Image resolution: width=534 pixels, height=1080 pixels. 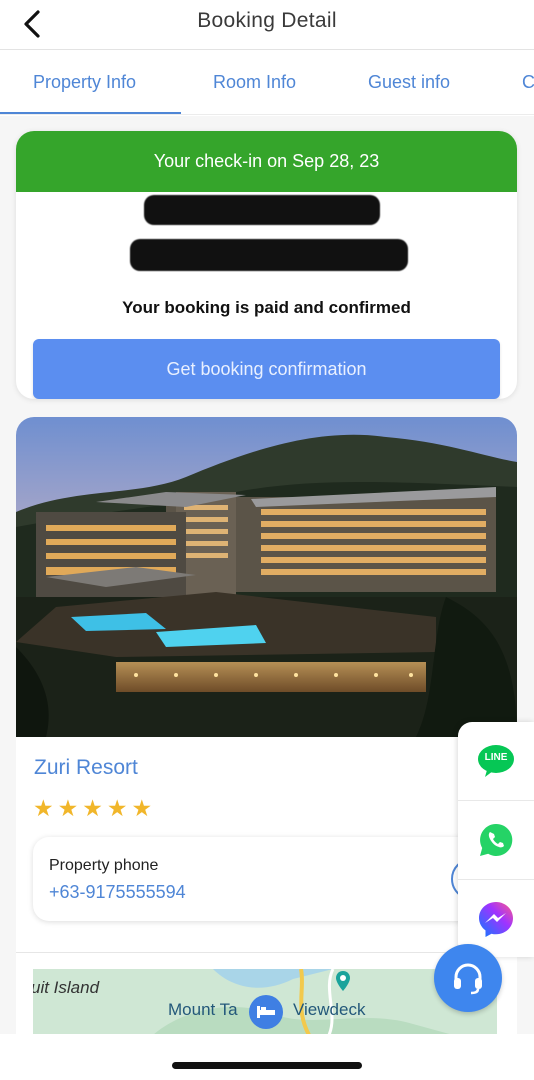 I want to click on phone-label: Property phone, so click(x=104, y=865).